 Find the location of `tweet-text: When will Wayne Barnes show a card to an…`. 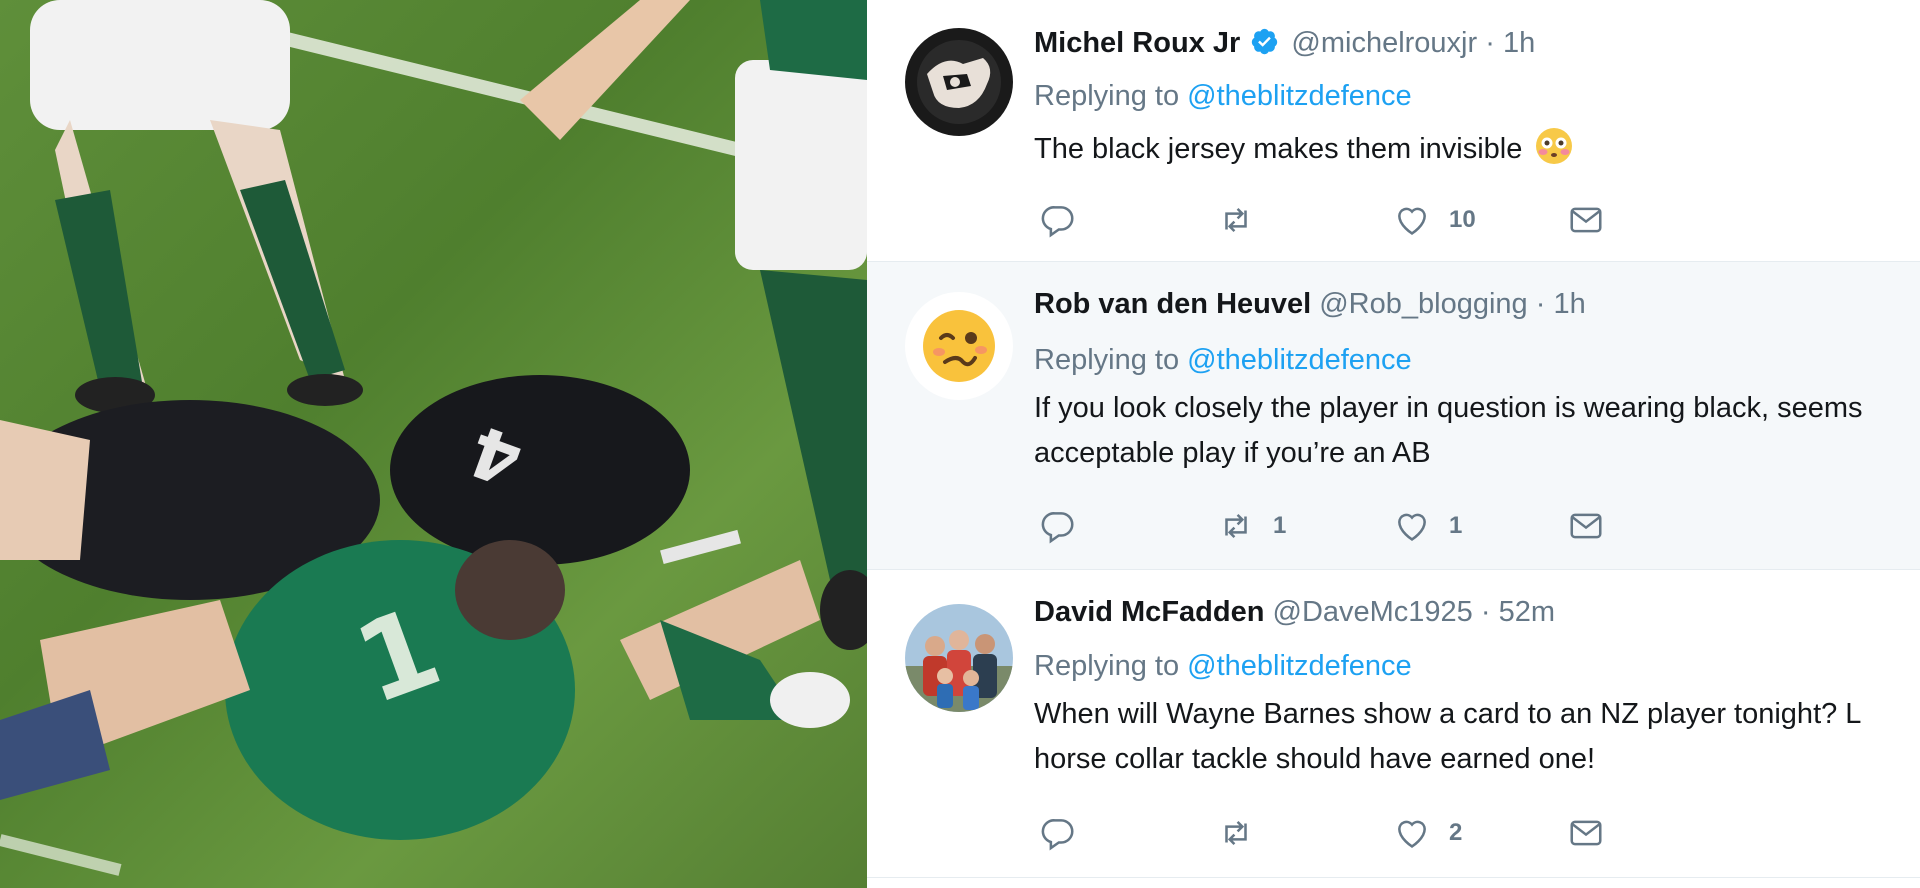

tweet-text: When will Wayne Barnes show a card to an… is located at coordinates (1447, 737).